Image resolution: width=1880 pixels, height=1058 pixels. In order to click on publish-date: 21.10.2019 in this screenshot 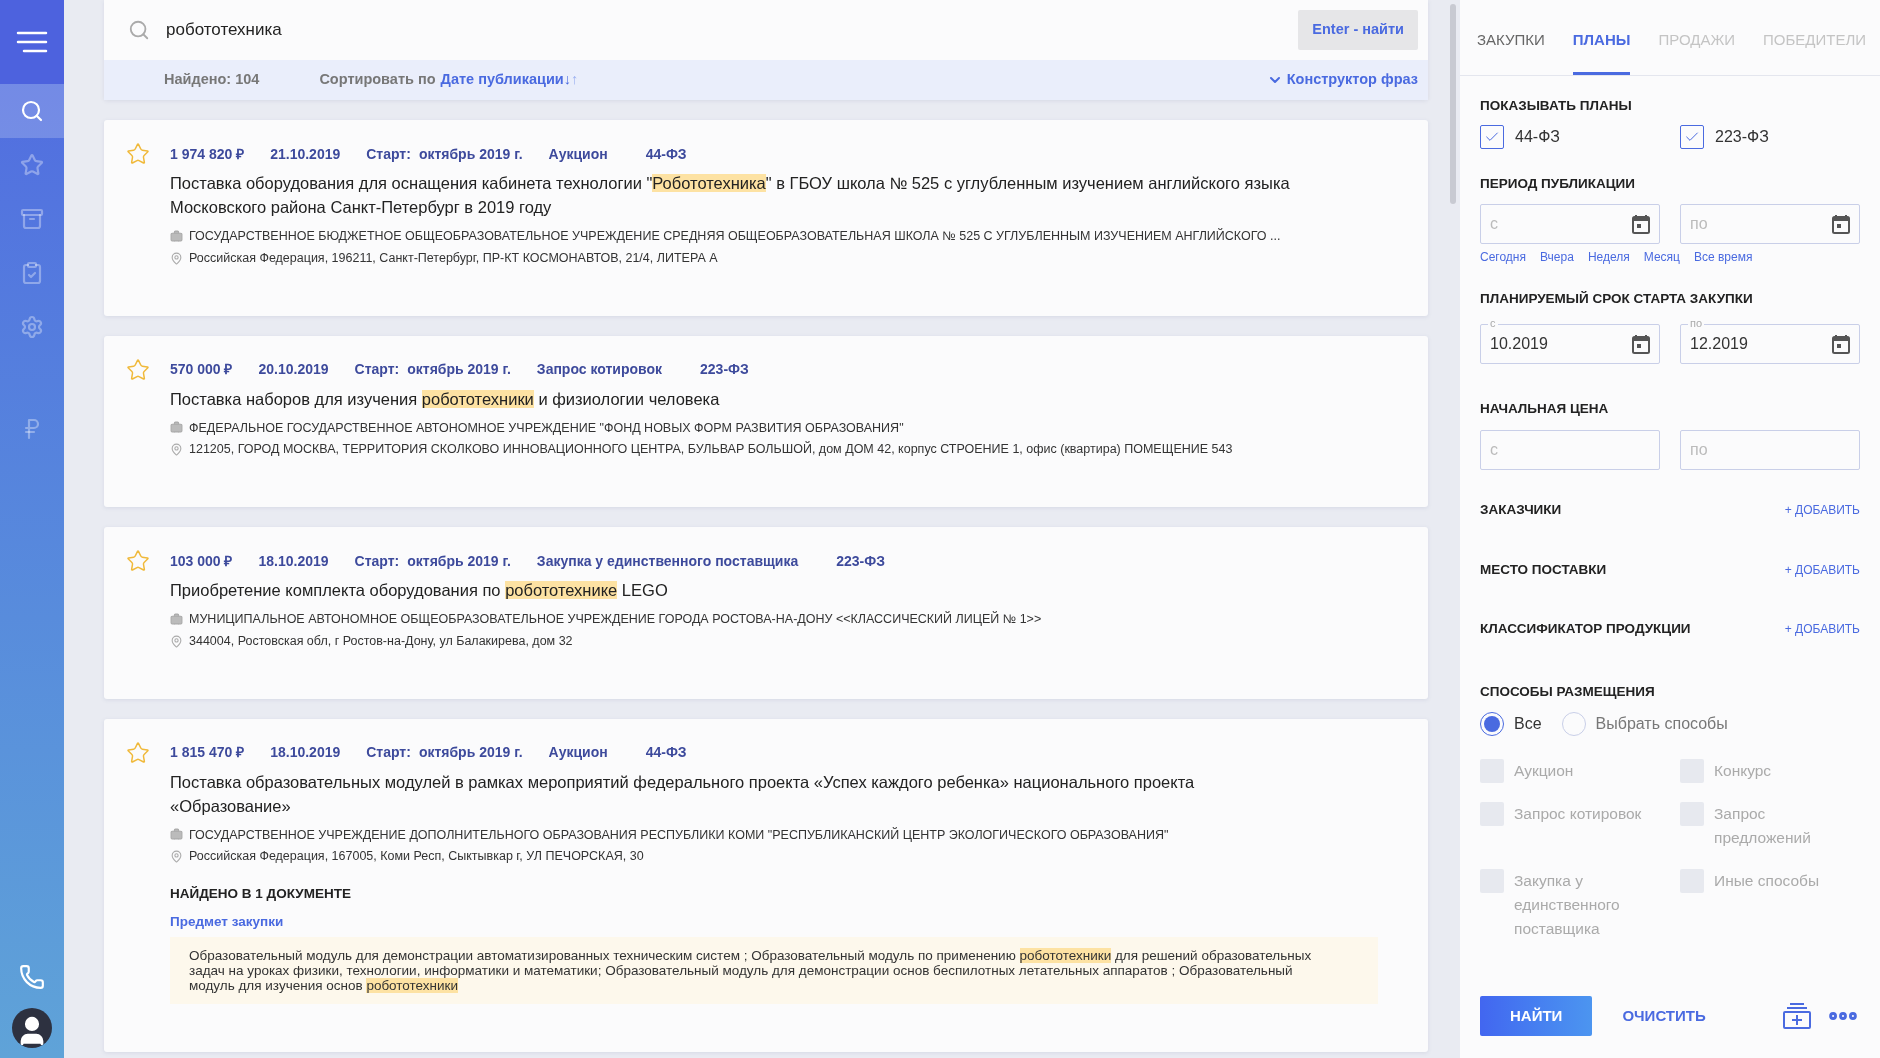, I will do `click(305, 154)`.